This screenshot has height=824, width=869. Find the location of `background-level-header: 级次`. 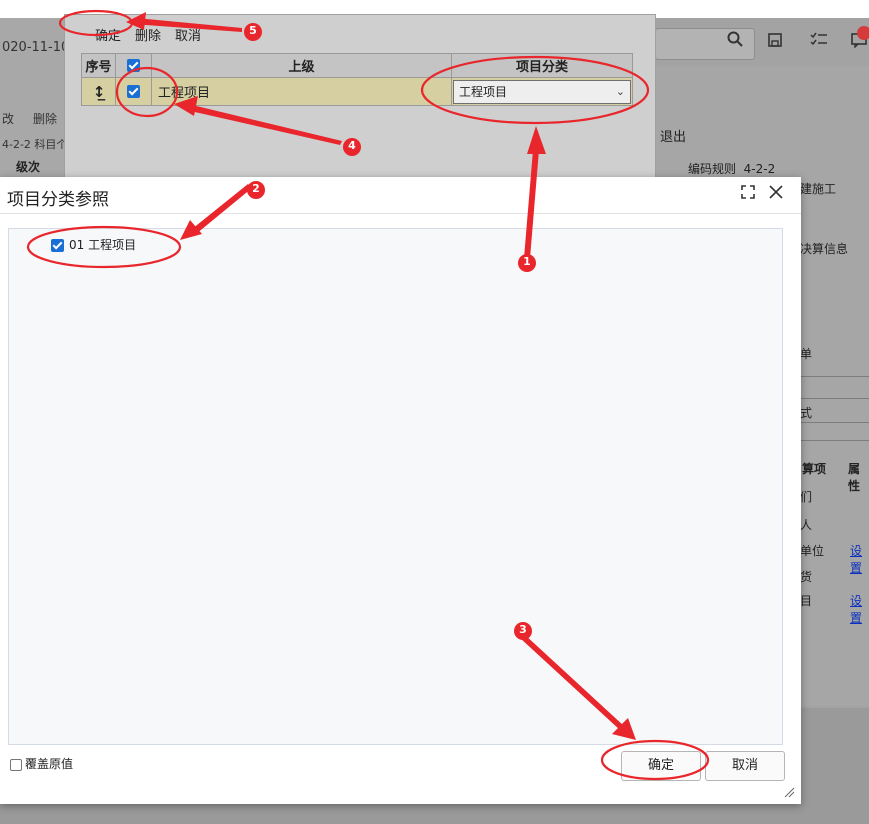

background-level-header: 级次 is located at coordinates (28, 167).